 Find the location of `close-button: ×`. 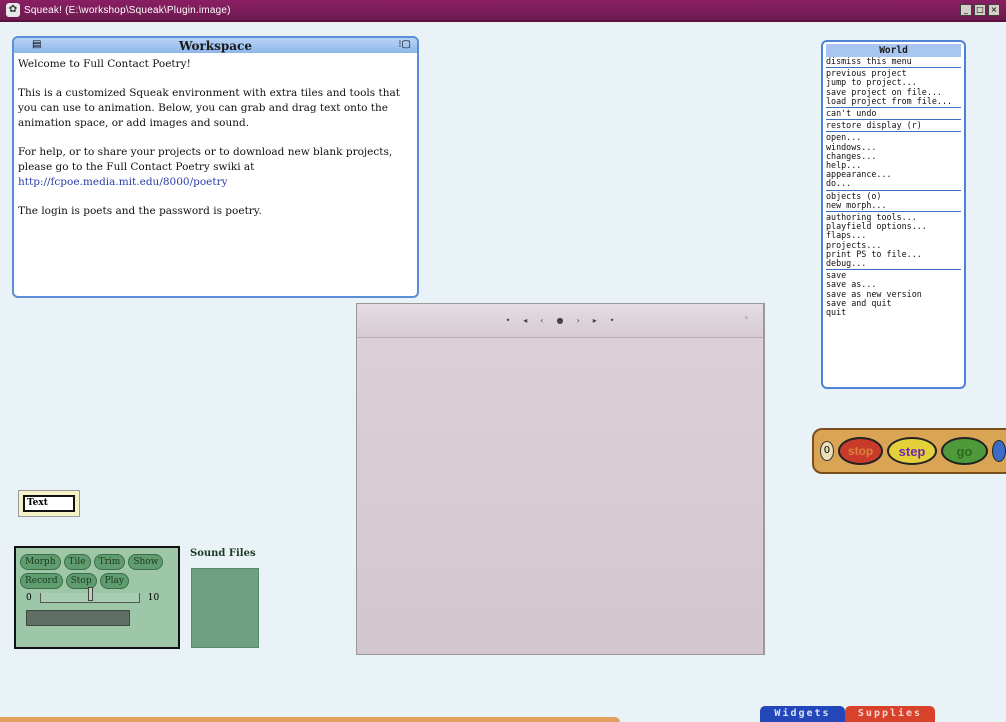

close-button: × is located at coordinates (994, 10).